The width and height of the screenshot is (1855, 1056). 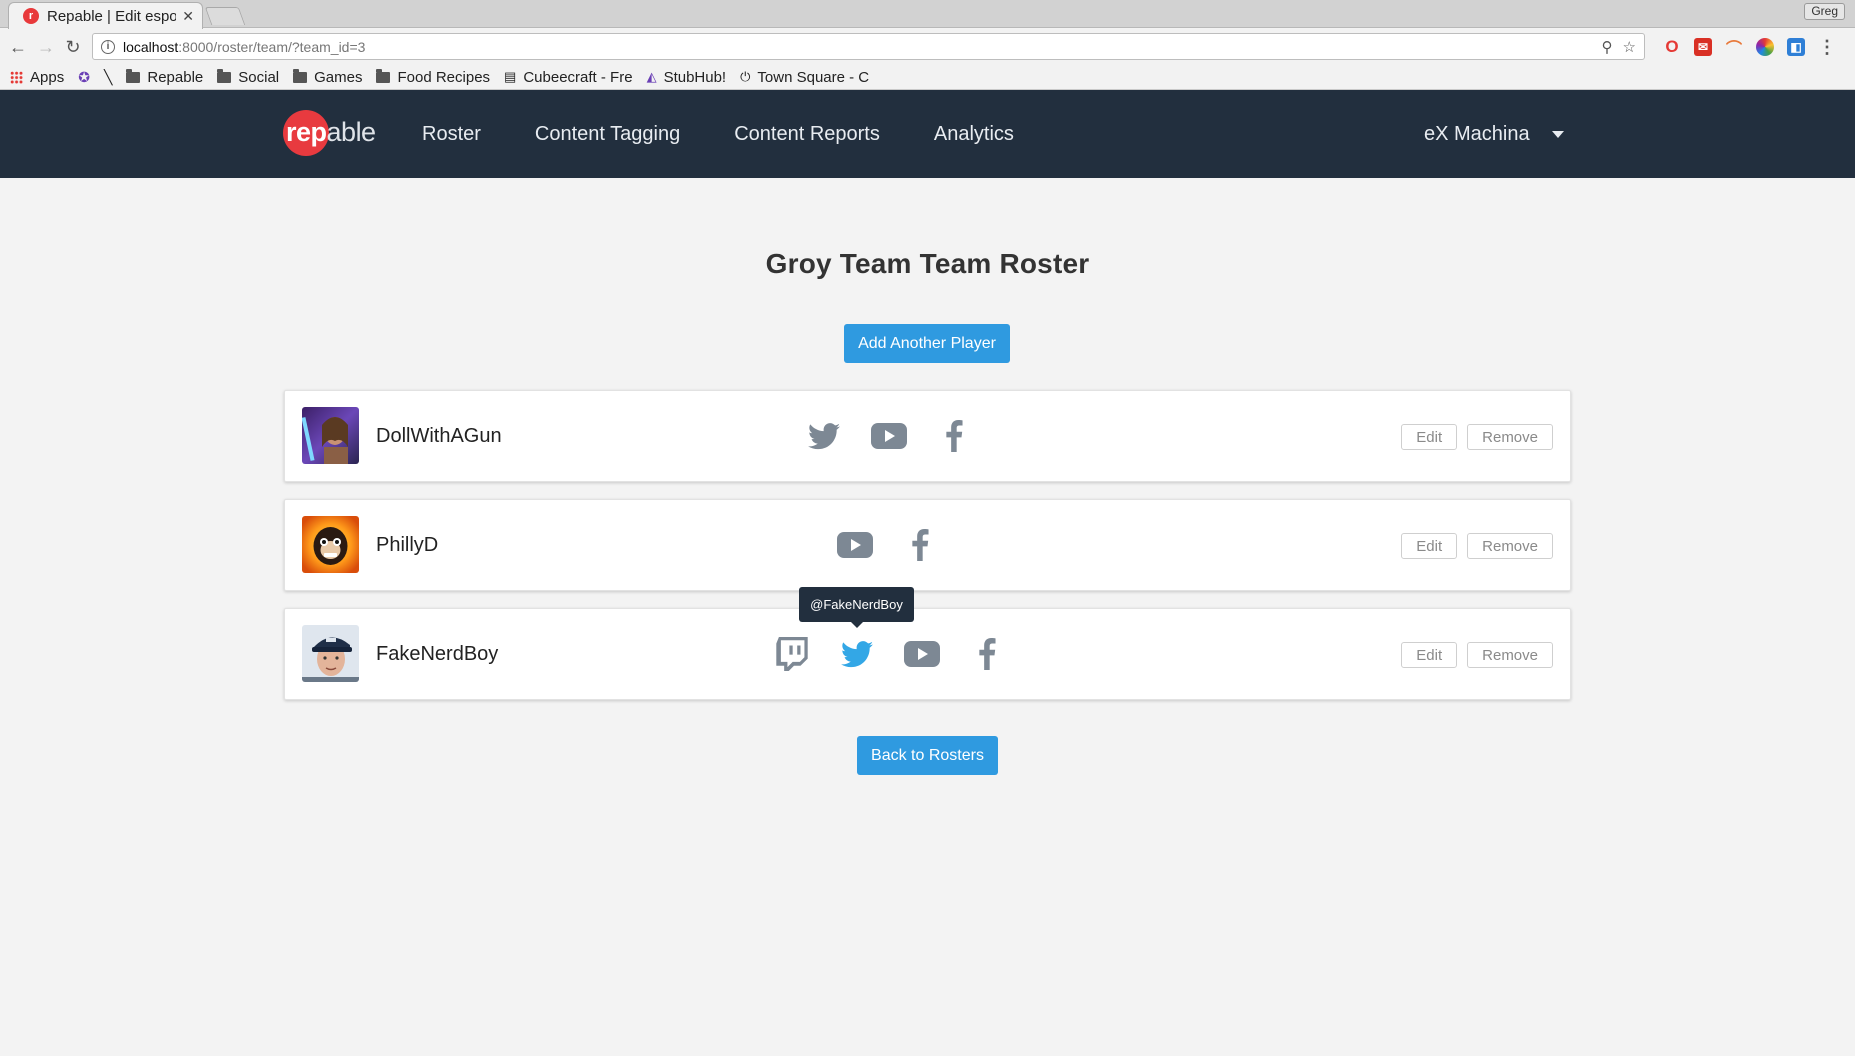 What do you see at coordinates (1734, 48) in the screenshot?
I see `rainbow-extension-icon: ⌒` at bounding box center [1734, 48].